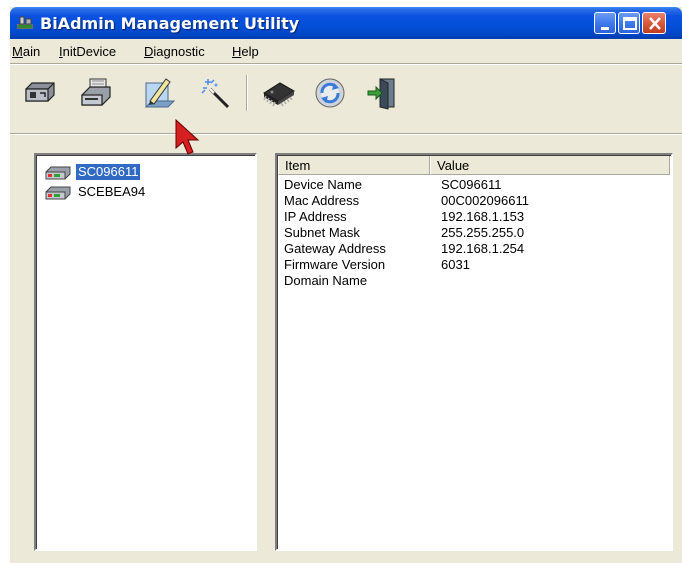  I want to click on row-item: Device Name, so click(323, 184).